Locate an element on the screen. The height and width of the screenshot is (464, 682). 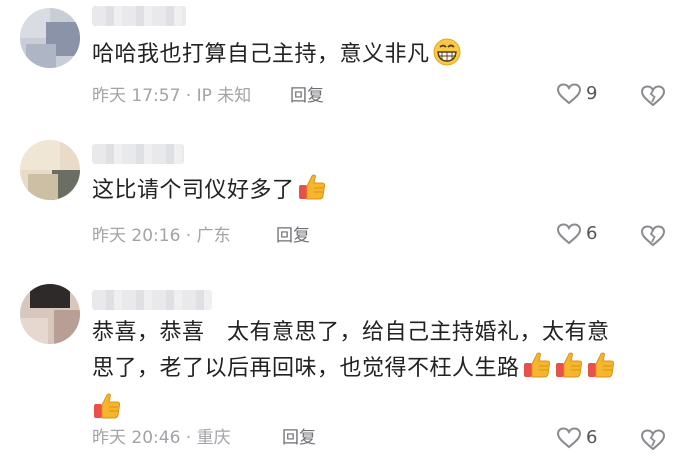
comment-text-line: 恭喜，恭喜 太有意思了，给自己主持婚礼，太有意 is located at coordinates (351, 332).